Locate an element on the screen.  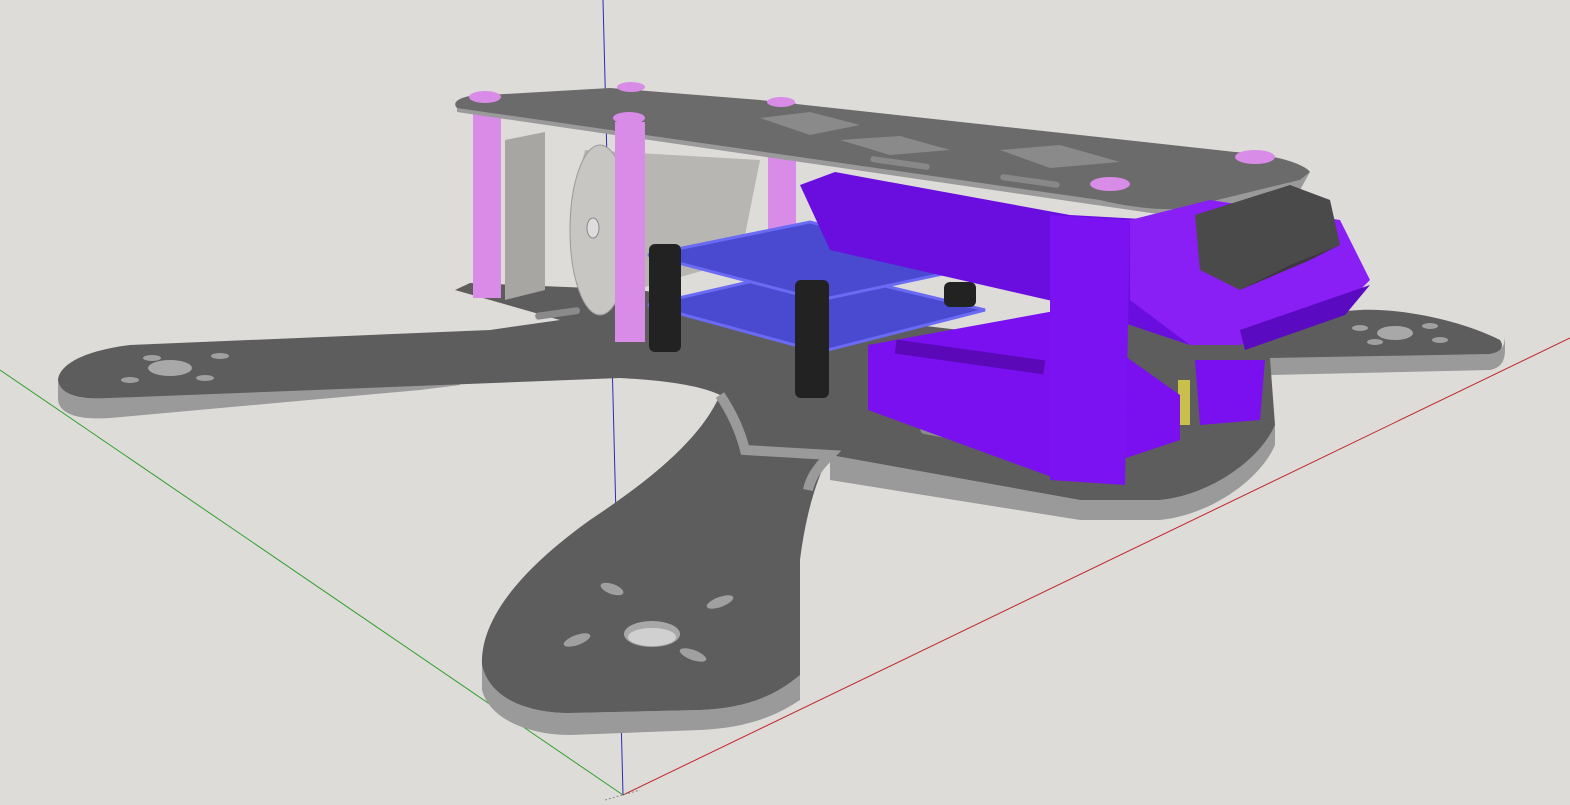
motor-bracket is located at coordinates (525, 216).